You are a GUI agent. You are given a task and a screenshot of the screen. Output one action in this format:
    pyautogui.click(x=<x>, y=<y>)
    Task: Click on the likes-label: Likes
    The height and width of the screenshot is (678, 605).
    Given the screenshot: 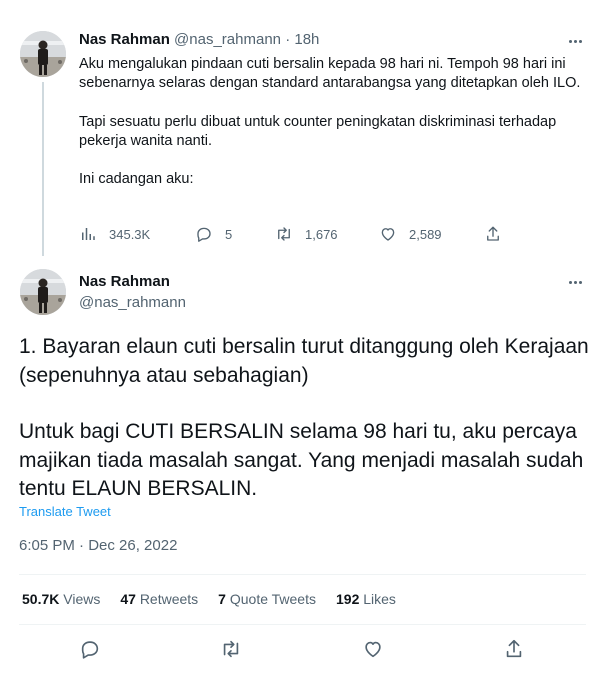 What is the action you would take?
    pyautogui.click(x=379, y=599)
    